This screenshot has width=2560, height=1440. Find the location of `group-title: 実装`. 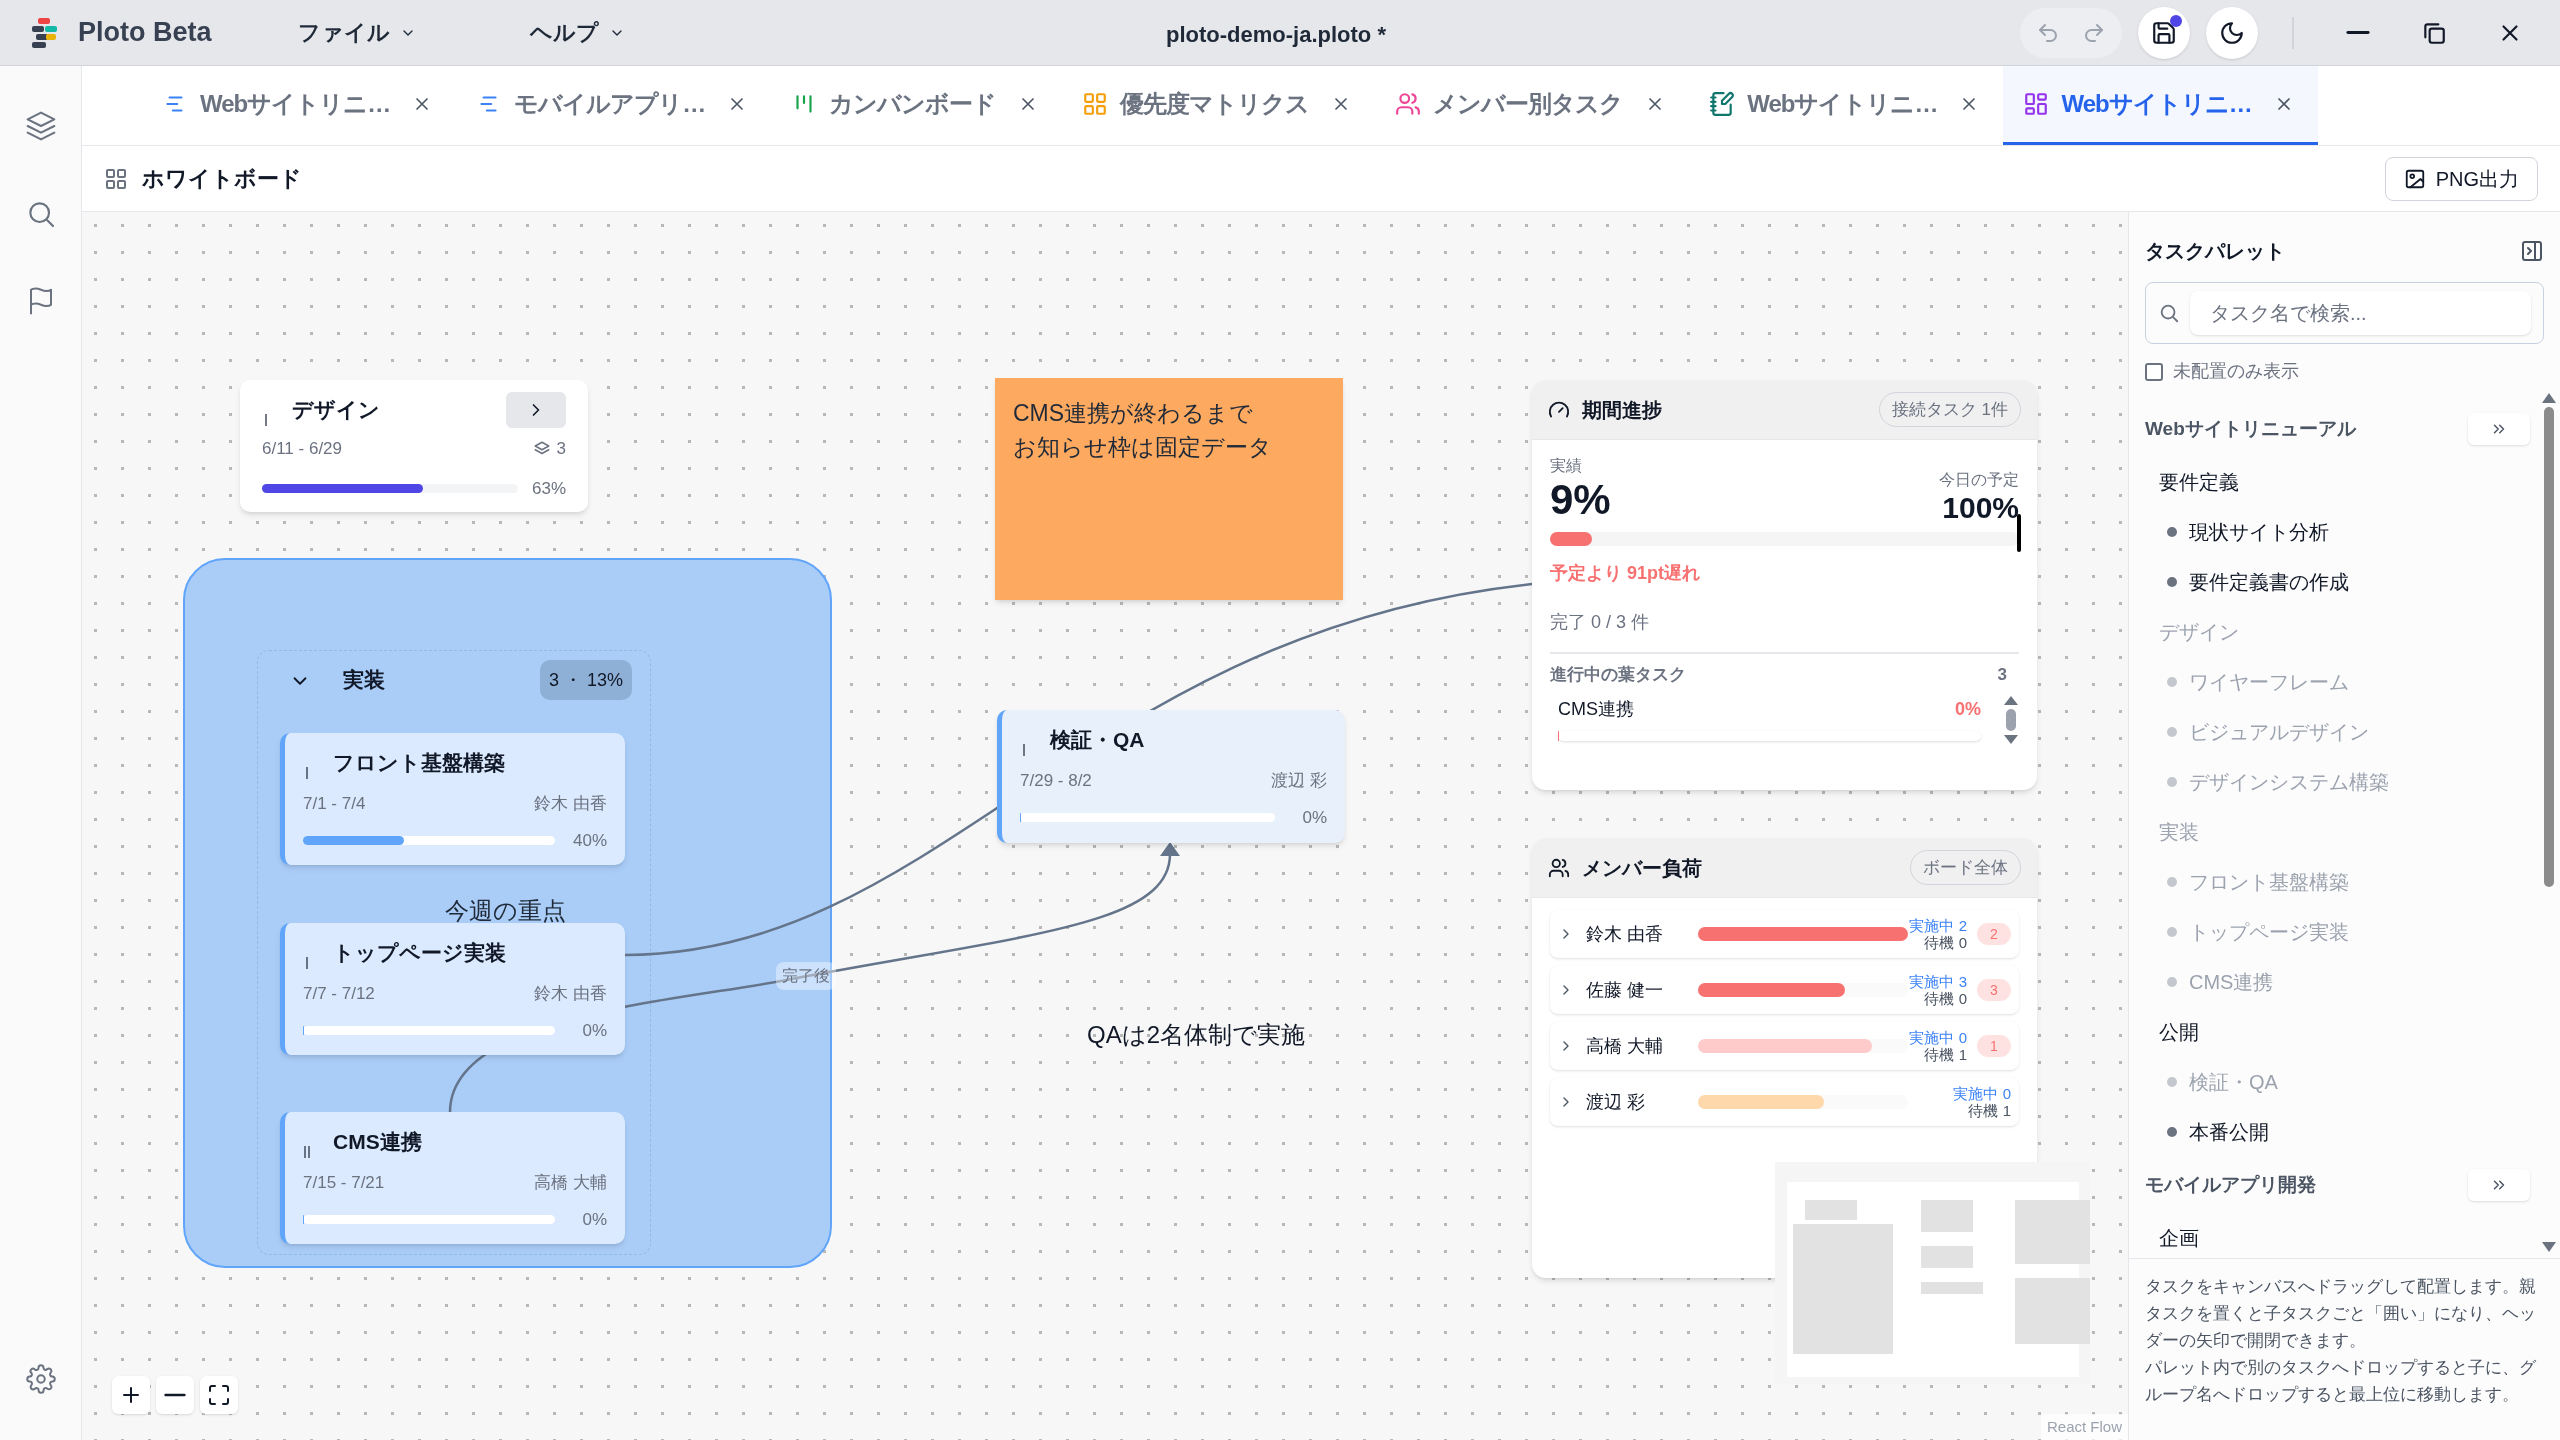

group-title: 実装 is located at coordinates (364, 680).